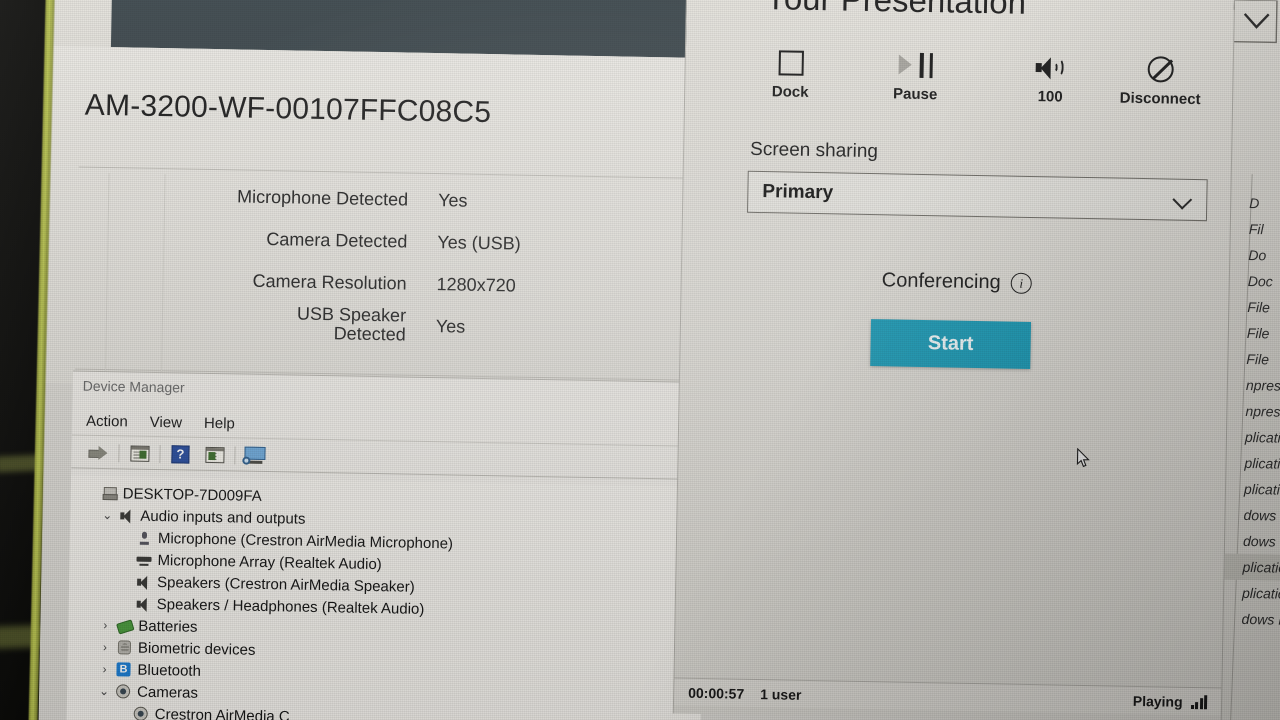  I want to click on help-icon: ?, so click(180, 454).